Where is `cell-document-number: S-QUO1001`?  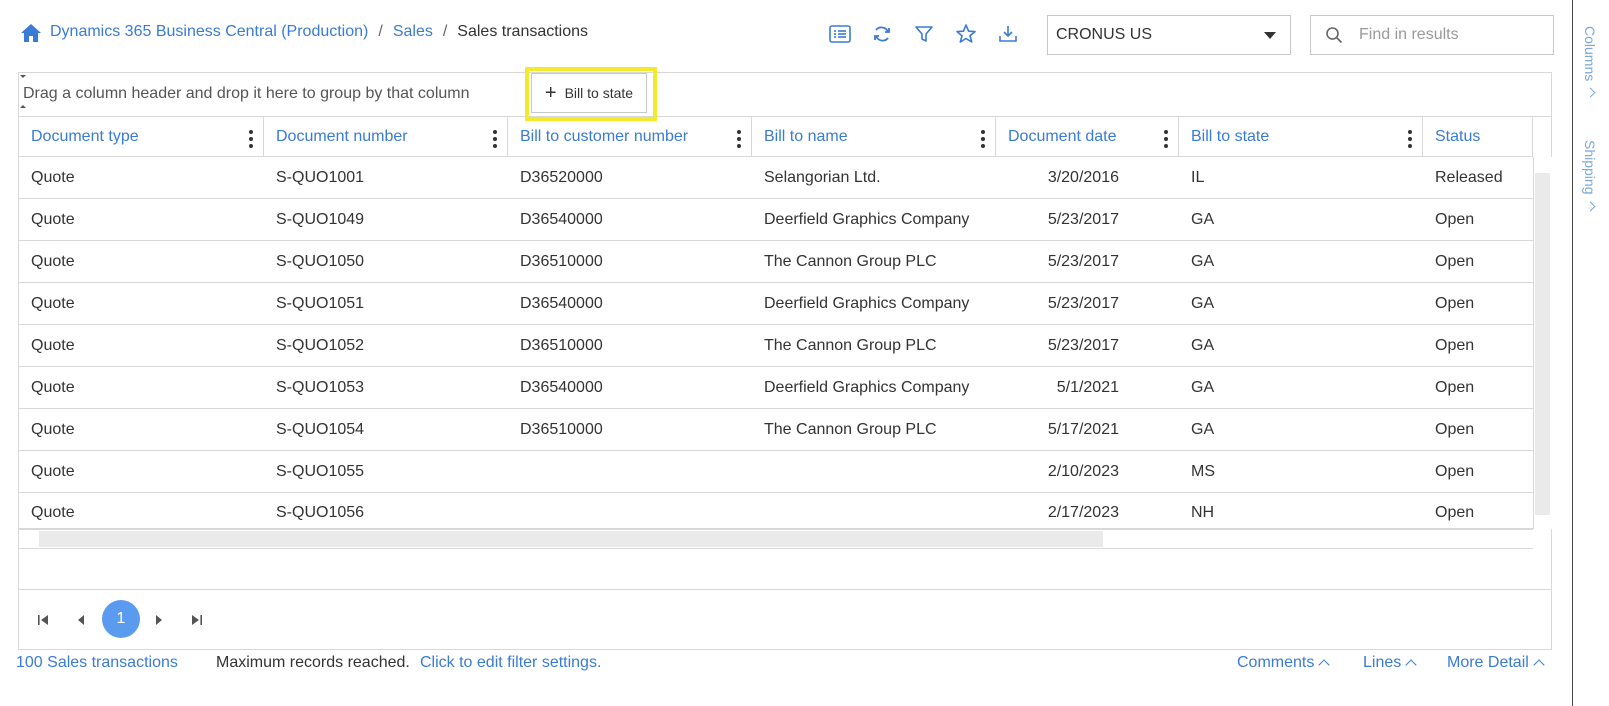 cell-document-number: S-QUO1001 is located at coordinates (386, 178).